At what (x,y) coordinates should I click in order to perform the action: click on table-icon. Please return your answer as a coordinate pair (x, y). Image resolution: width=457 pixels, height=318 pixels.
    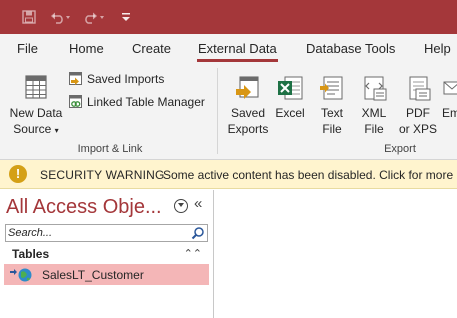
    Looking at the image, I should click on (36, 87).